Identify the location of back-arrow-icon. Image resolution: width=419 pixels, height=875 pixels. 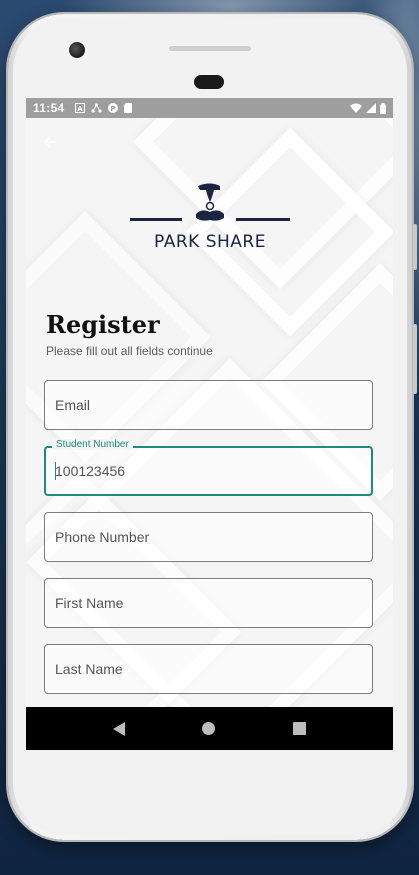
(50, 142).